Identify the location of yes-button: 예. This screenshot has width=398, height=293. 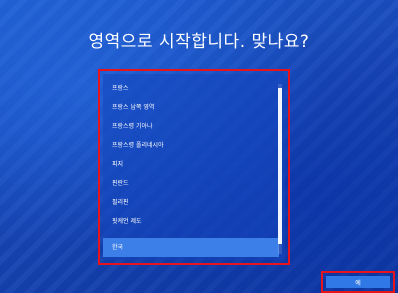
(358, 282).